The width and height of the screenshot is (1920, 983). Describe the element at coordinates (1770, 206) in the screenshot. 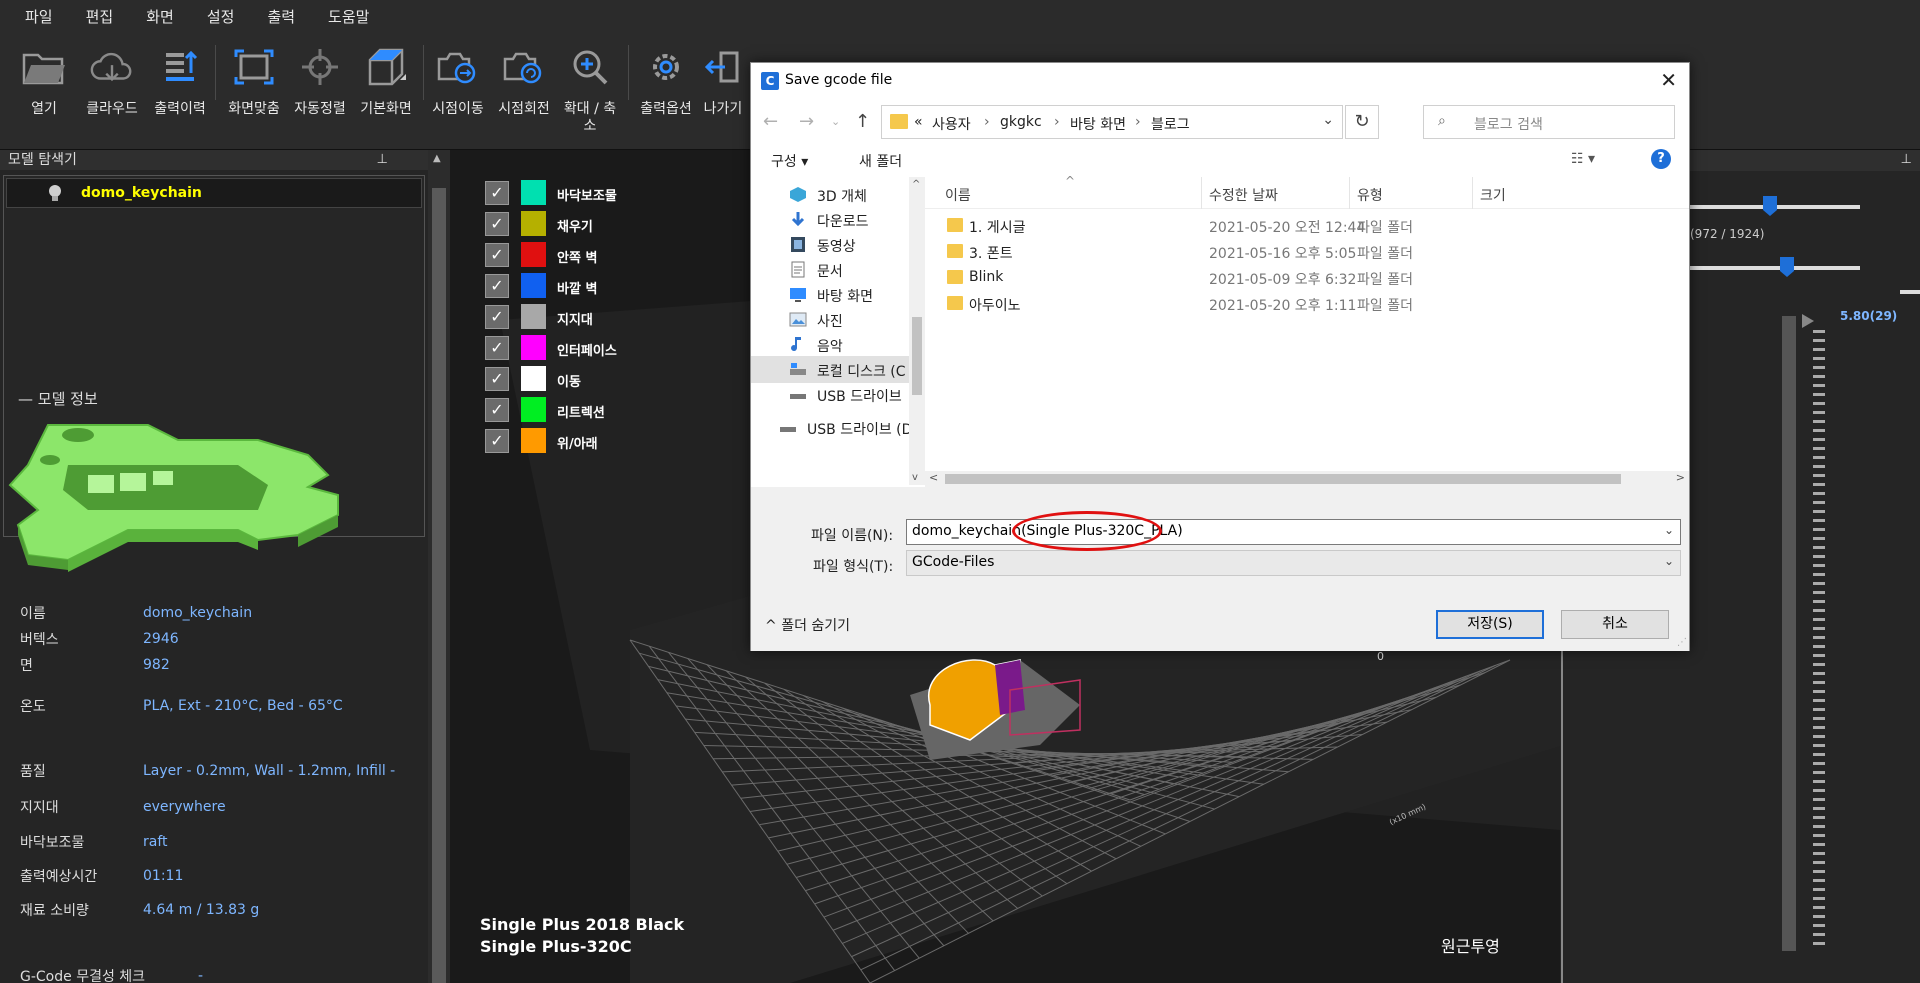

I see `progress-slider-knob` at that location.